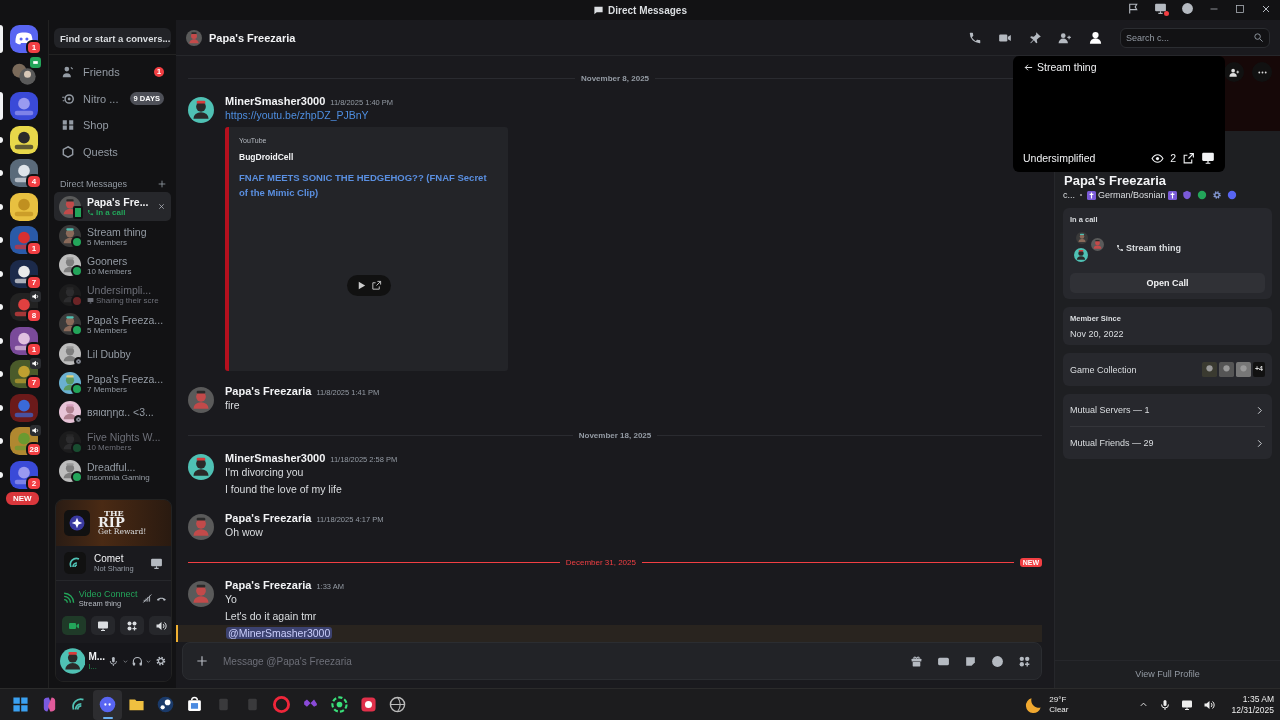 This screenshot has width=1280, height=720. I want to click on screen-share-button, so click(103, 625).